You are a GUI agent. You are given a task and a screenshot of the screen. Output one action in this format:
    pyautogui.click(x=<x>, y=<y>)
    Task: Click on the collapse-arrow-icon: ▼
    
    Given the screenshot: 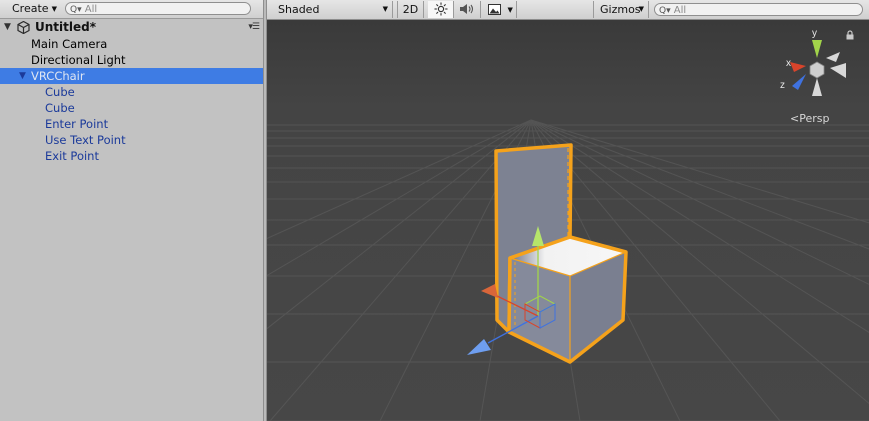 What is the action you would take?
    pyautogui.click(x=22, y=76)
    